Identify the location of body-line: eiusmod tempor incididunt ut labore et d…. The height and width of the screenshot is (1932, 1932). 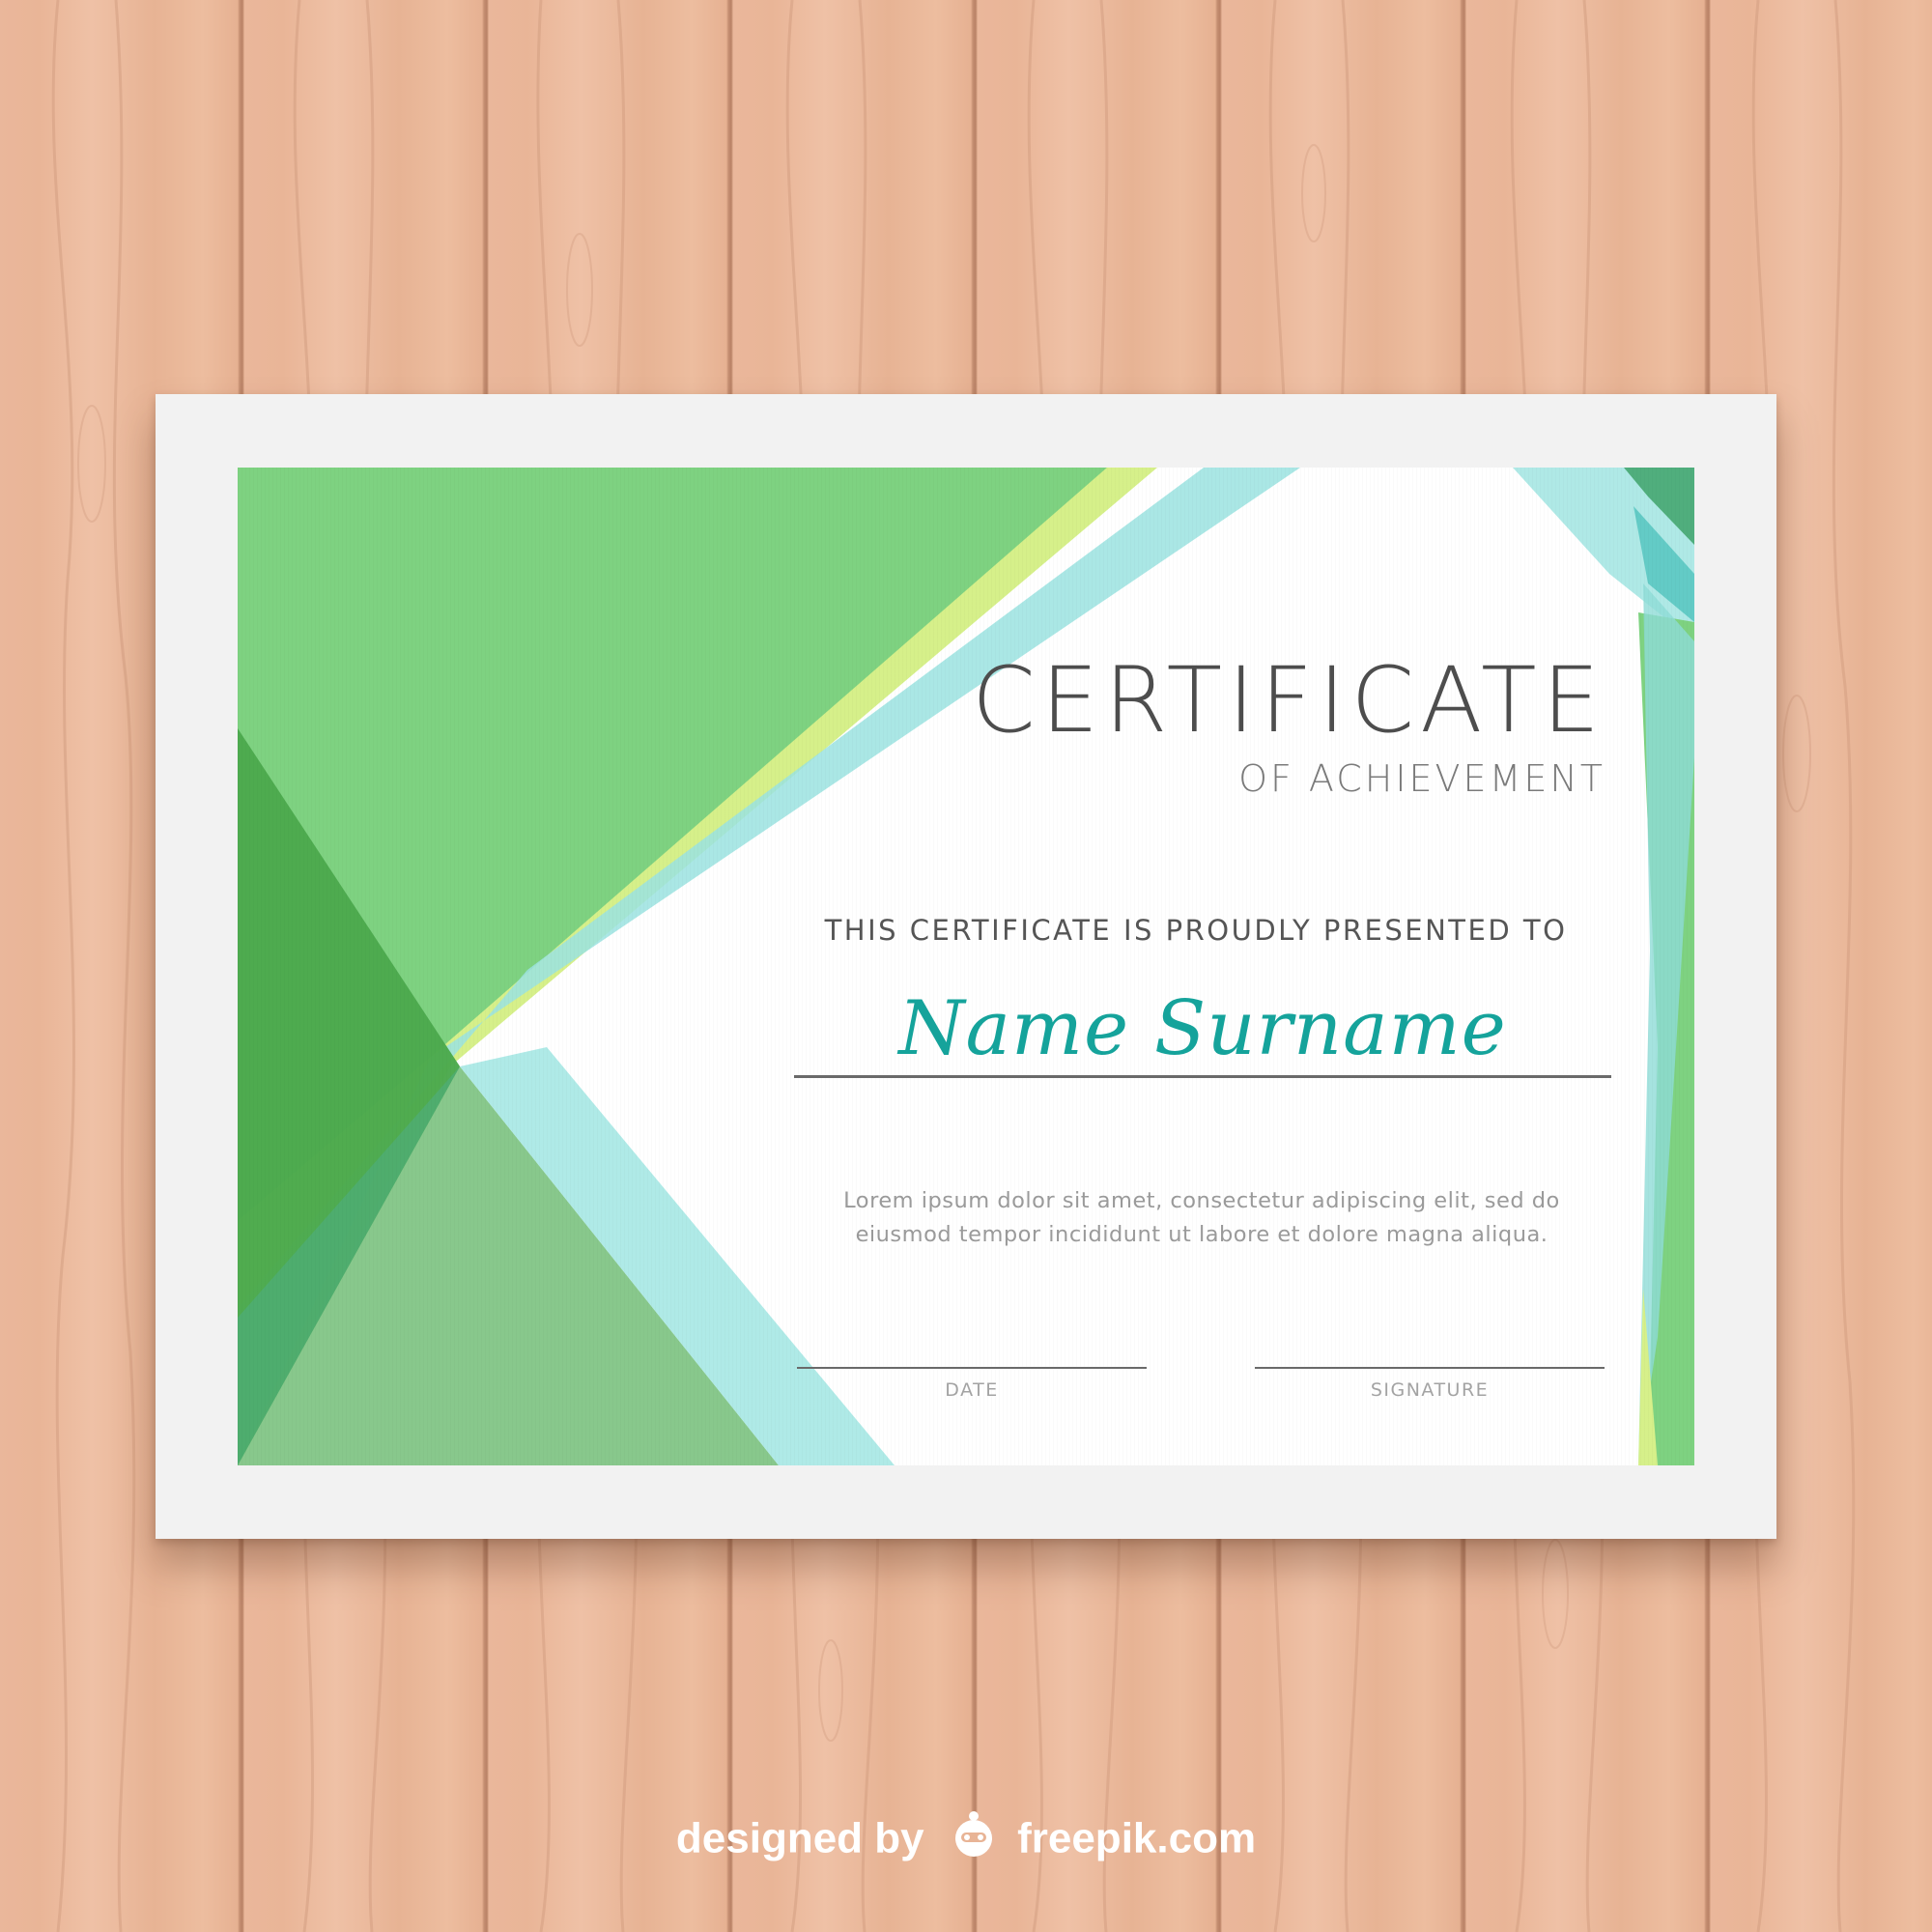
(1201, 1234).